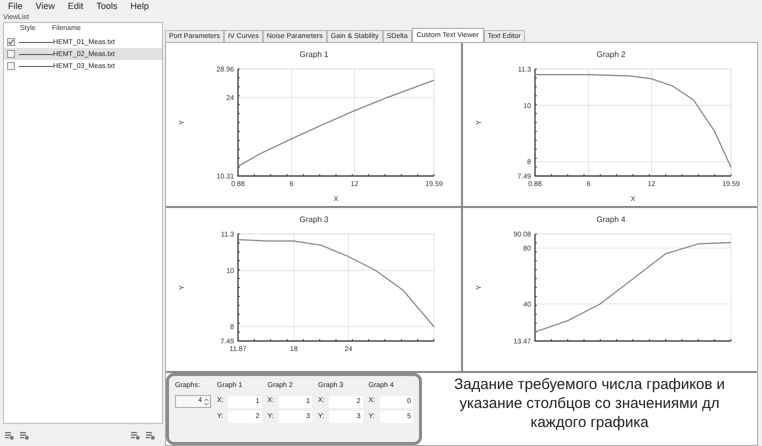  Describe the element at coordinates (15, 7) in the screenshot. I see `menu-item: File` at that location.